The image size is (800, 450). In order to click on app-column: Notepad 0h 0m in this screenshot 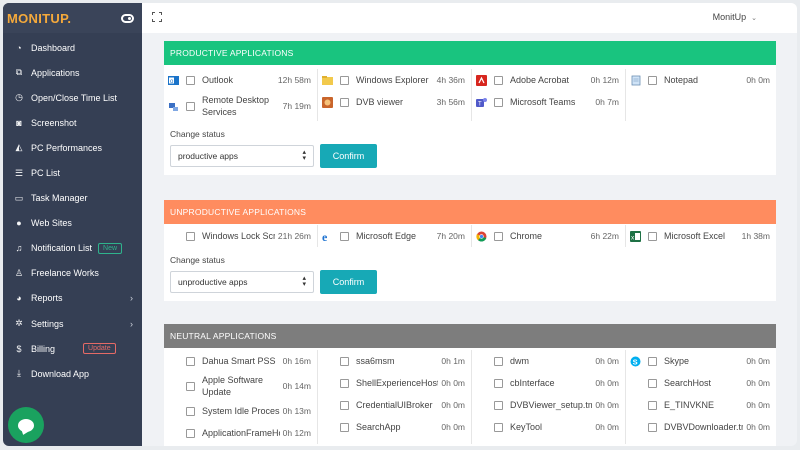, I will do `click(701, 95)`.